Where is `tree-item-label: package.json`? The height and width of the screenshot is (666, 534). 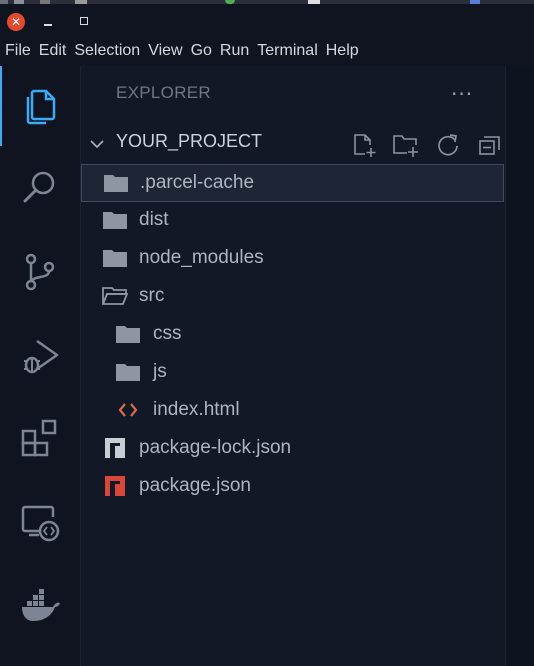
tree-item-label: package.json is located at coordinates (195, 485).